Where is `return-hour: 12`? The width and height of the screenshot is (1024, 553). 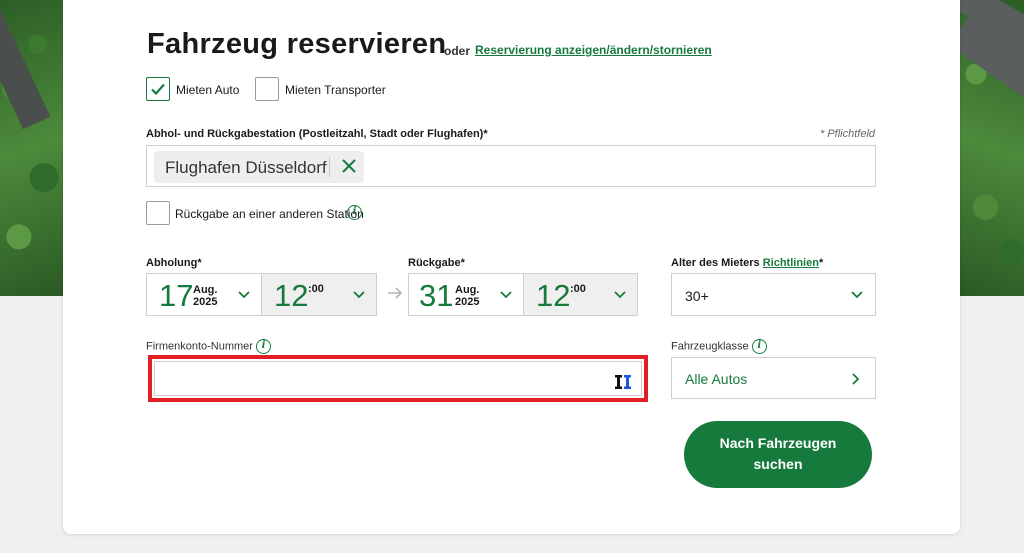 return-hour: 12 is located at coordinates (553, 295).